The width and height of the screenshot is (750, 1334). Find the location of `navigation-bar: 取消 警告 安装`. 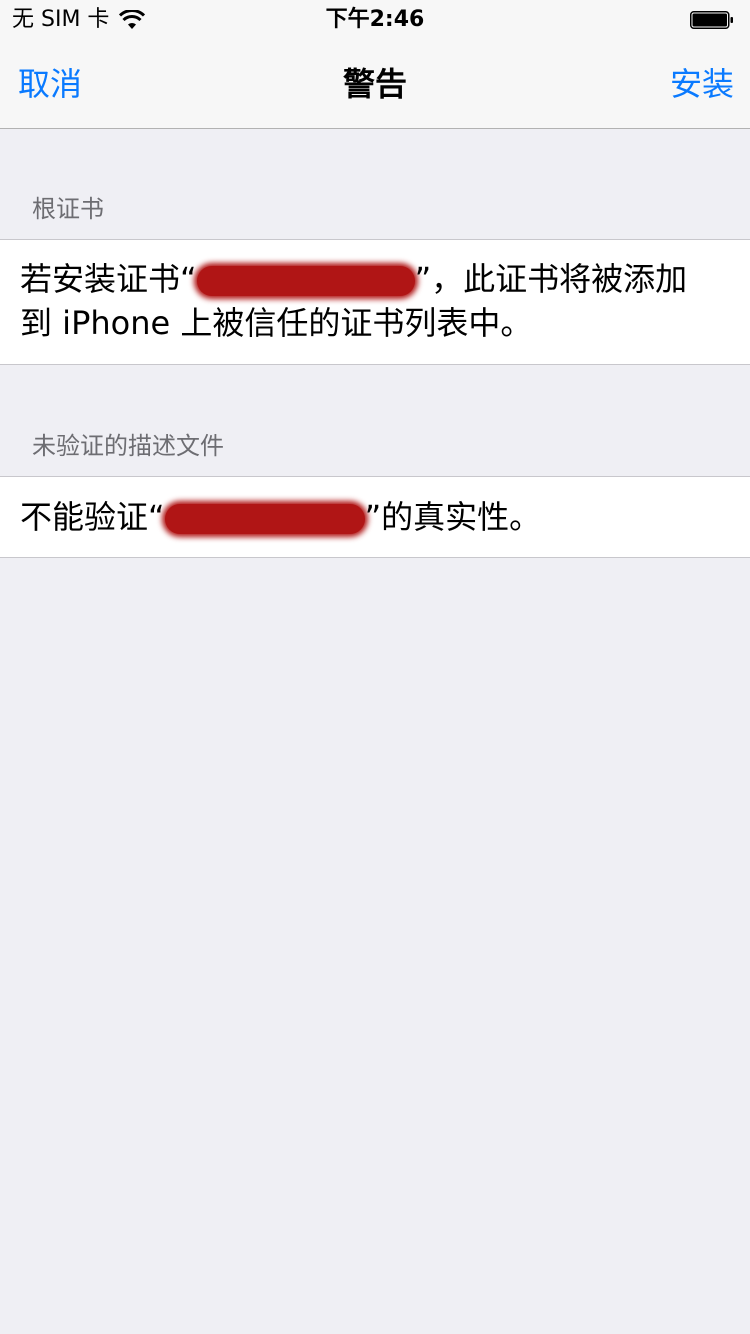

navigation-bar: 取消 警告 安装 is located at coordinates (375, 84).